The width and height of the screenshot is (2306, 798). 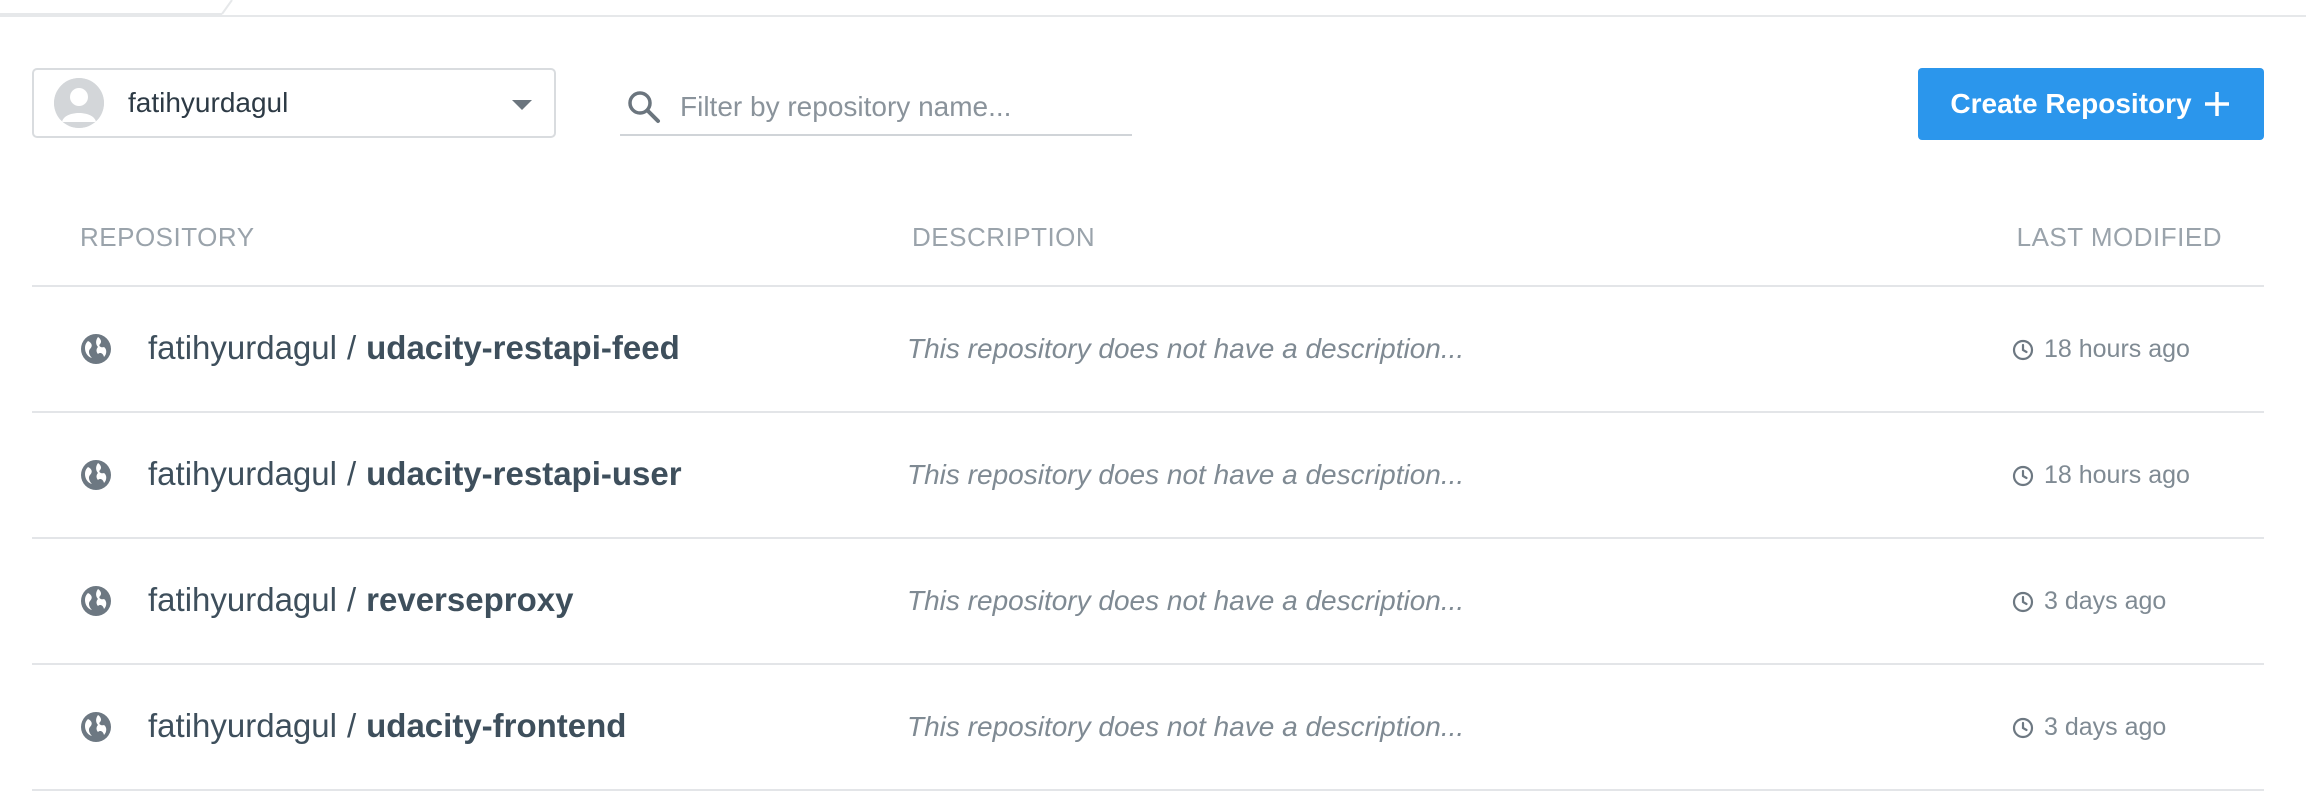 What do you see at coordinates (294, 103) in the screenshot?
I see `namespace-select: fatihyurdagul` at bounding box center [294, 103].